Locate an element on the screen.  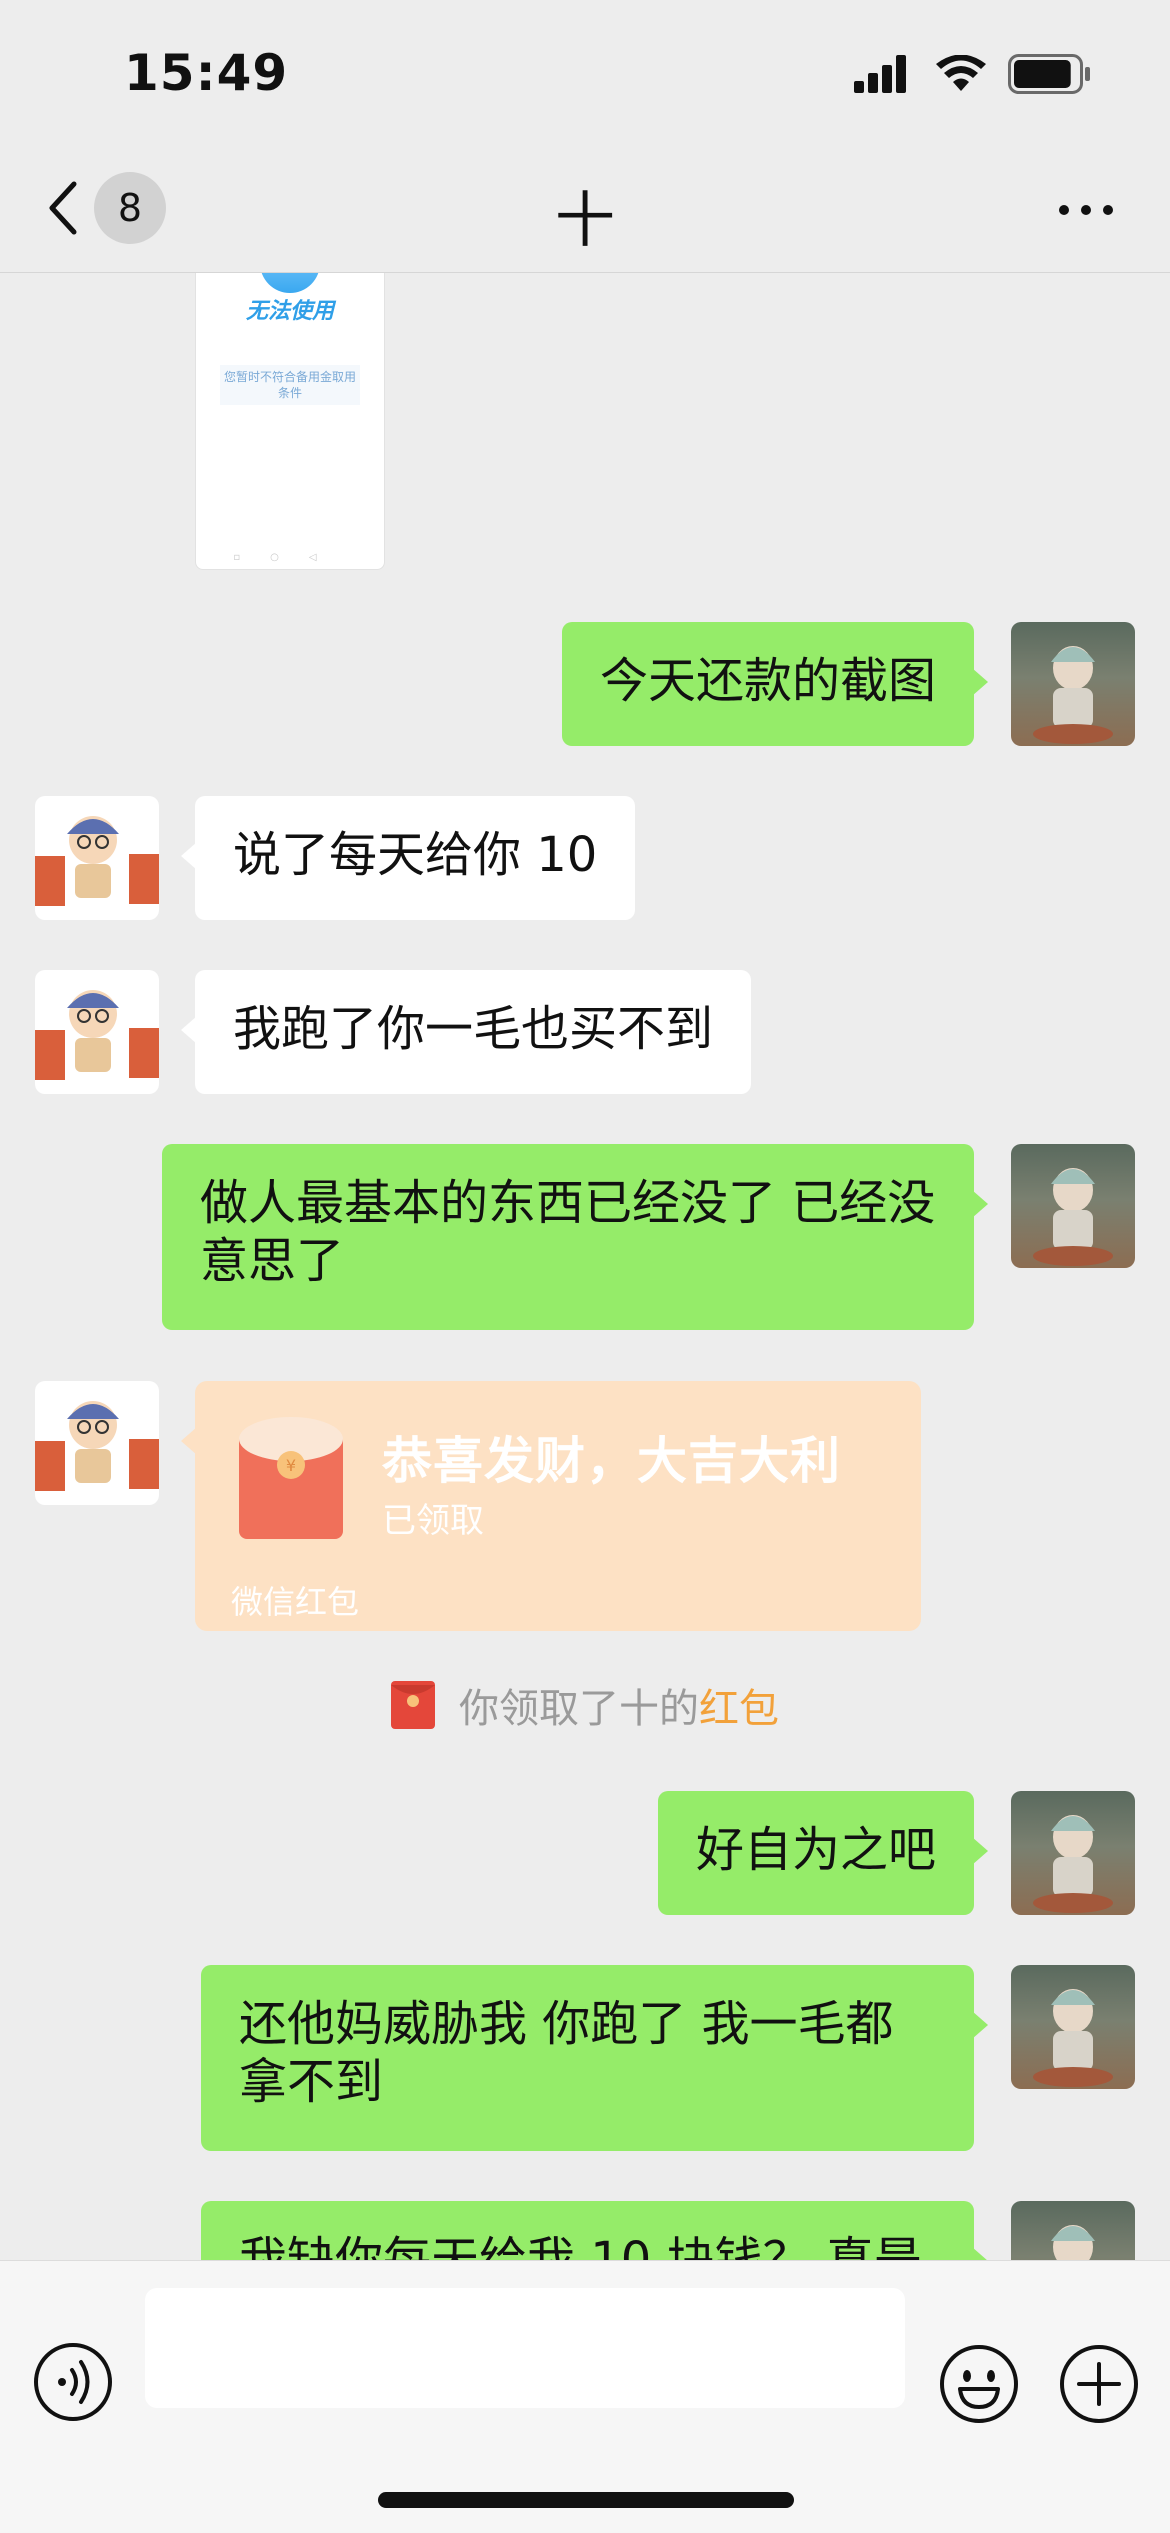
image-message: 无法使用 您暂时不符合备用金取用条件 ▫○◁ is located at coordinates (290, 421).